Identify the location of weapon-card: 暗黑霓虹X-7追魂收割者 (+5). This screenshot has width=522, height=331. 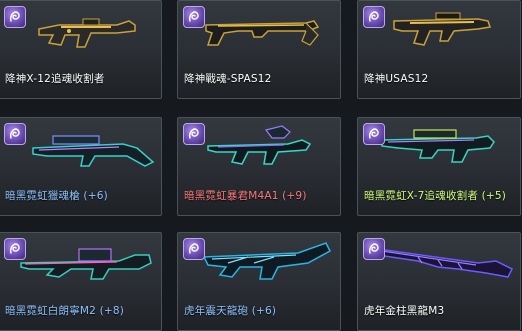
(439, 166).